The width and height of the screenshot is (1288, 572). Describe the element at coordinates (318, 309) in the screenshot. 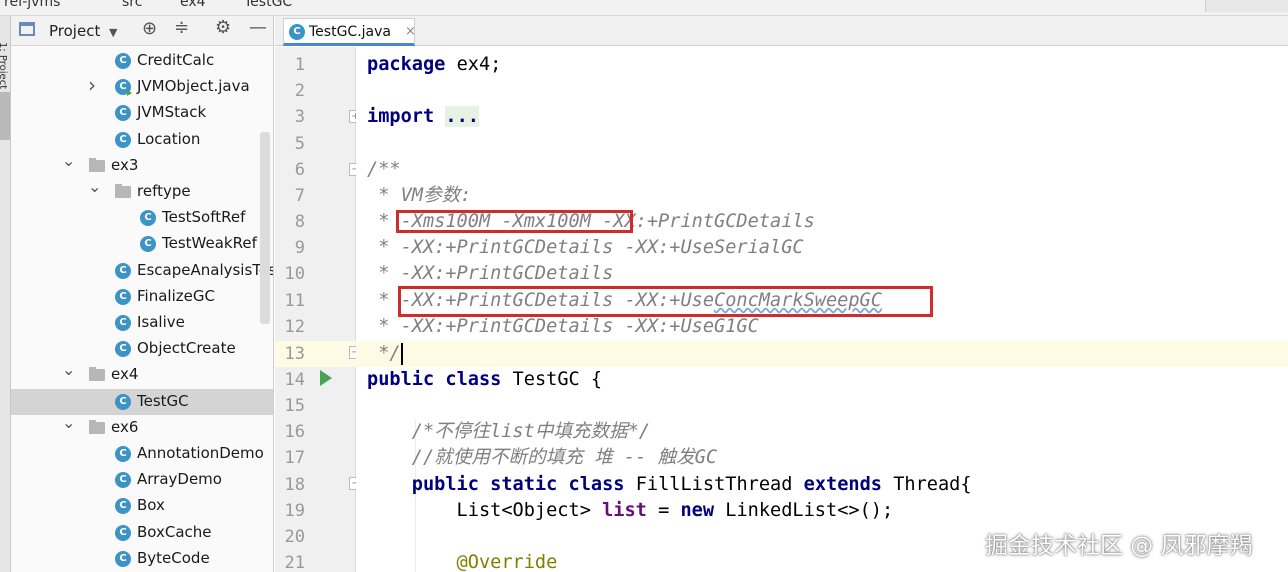

I see `editor-gutter: 12356789101112131415161718192021 + − − −` at that location.